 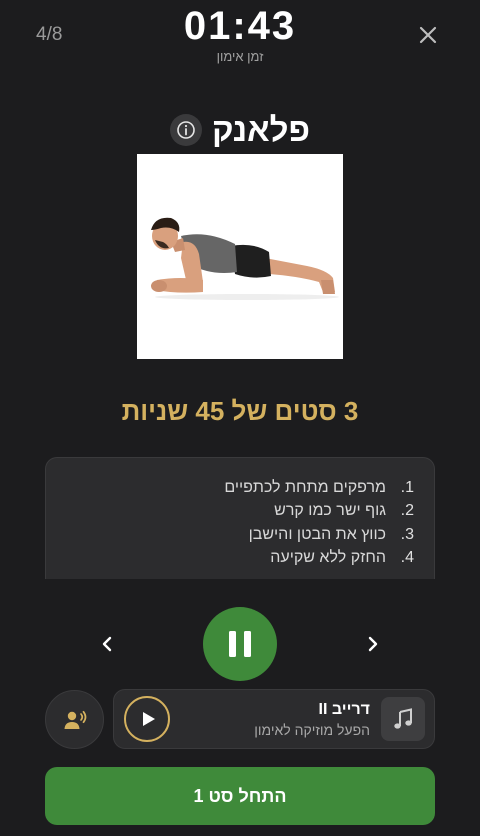 I want to click on exercise-title: פלאנק, so click(x=261, y=129).